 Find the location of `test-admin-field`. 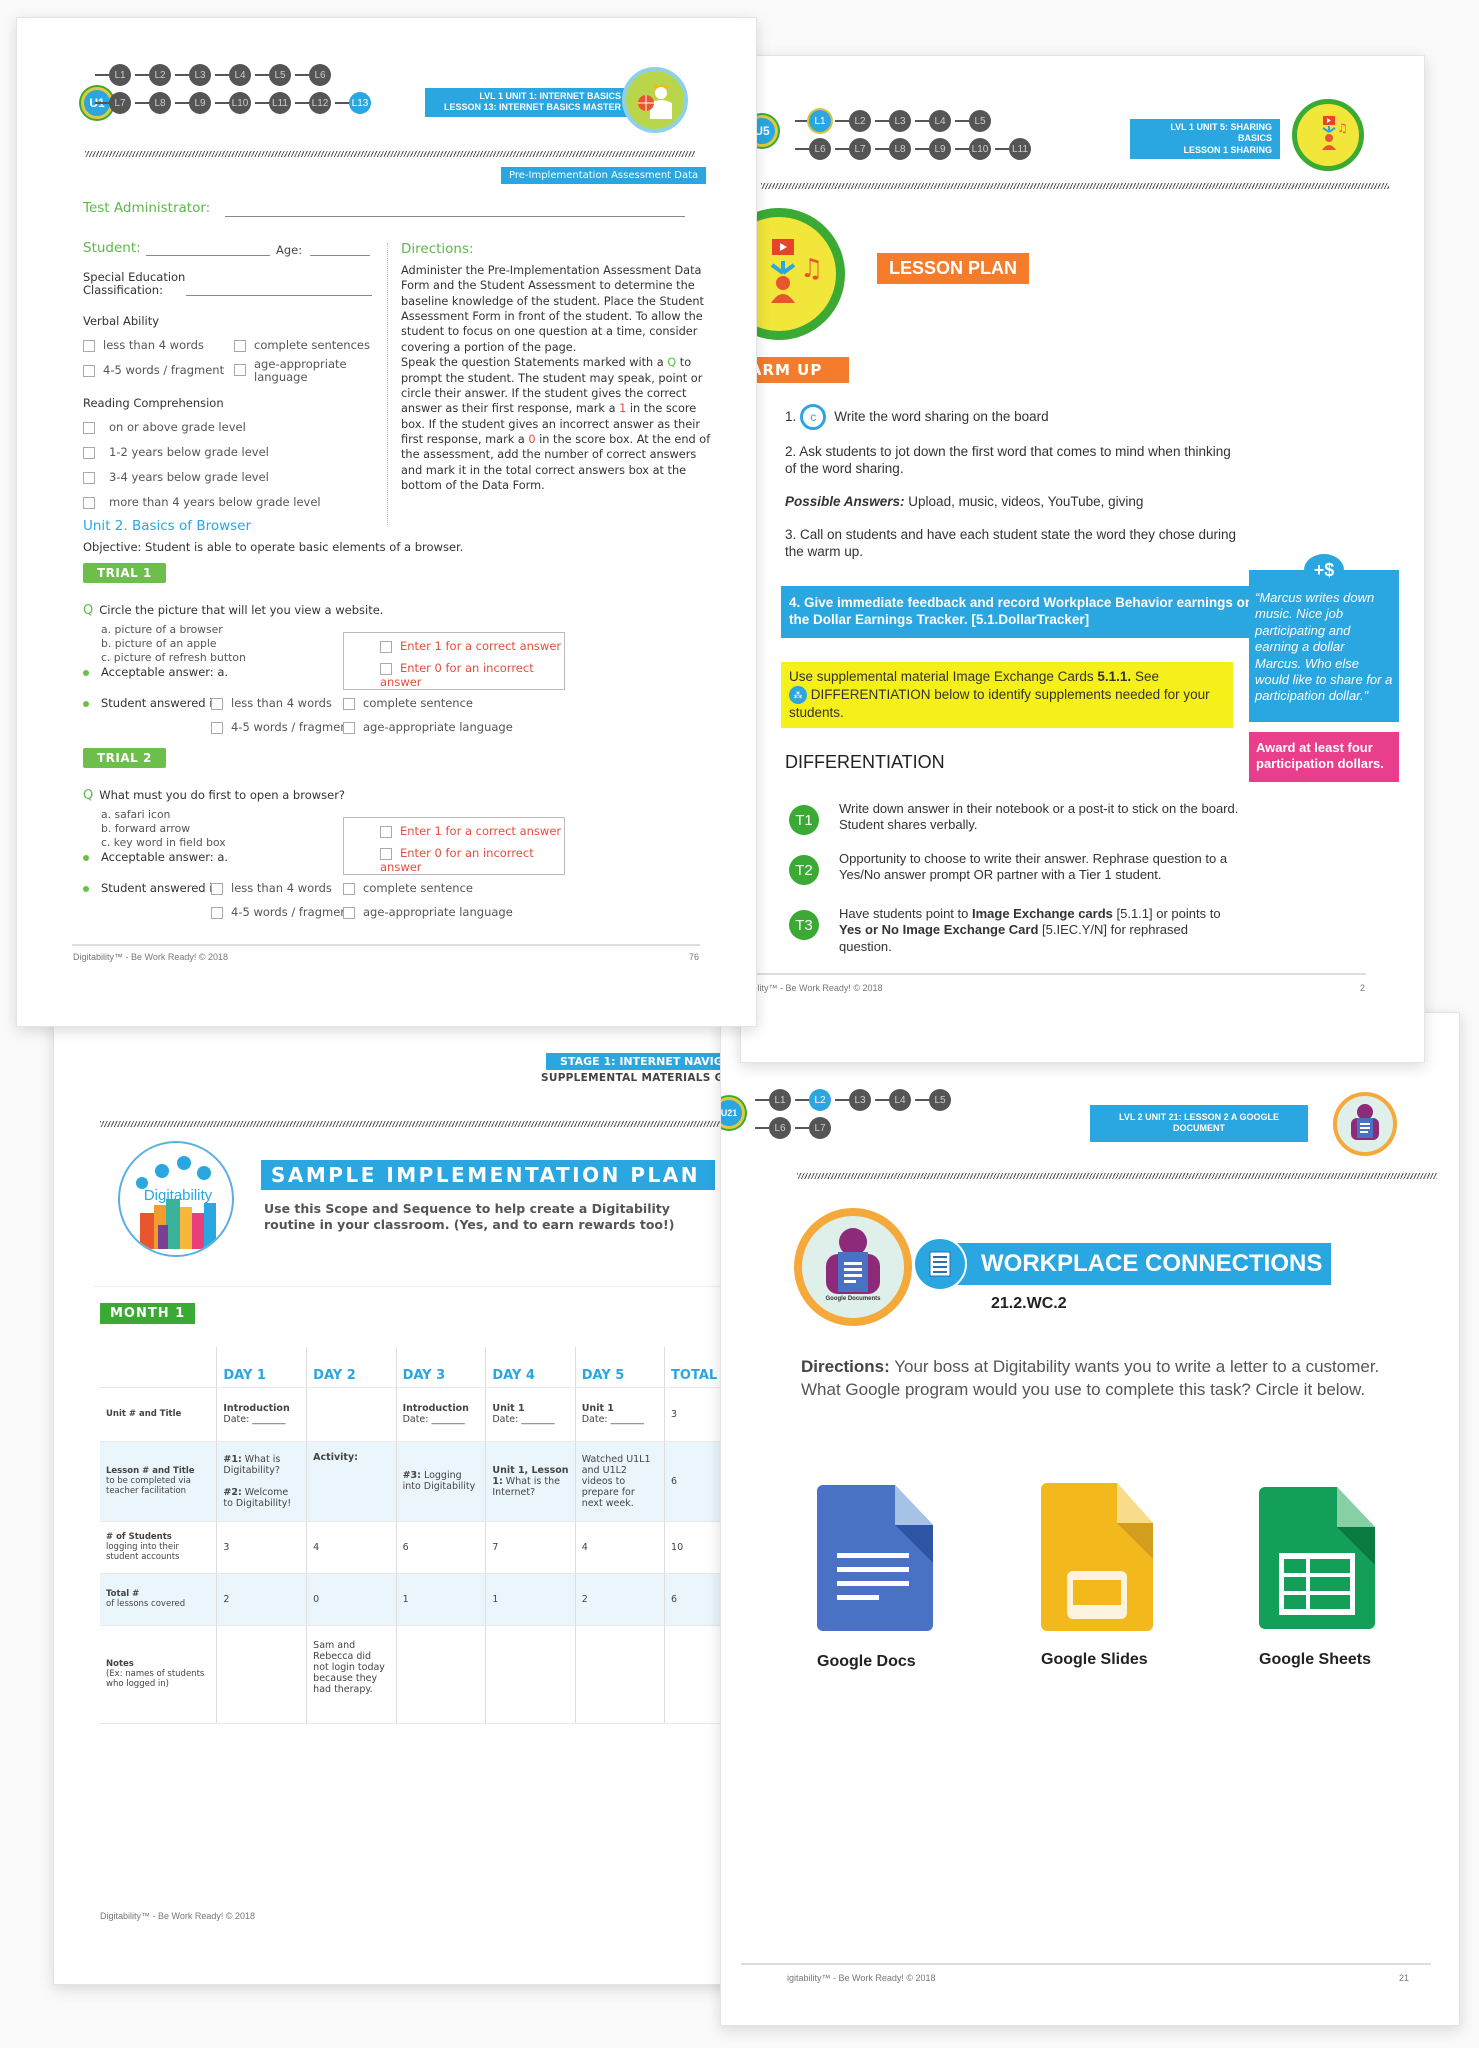

test-admin-field is located at coordinates (455, 216).